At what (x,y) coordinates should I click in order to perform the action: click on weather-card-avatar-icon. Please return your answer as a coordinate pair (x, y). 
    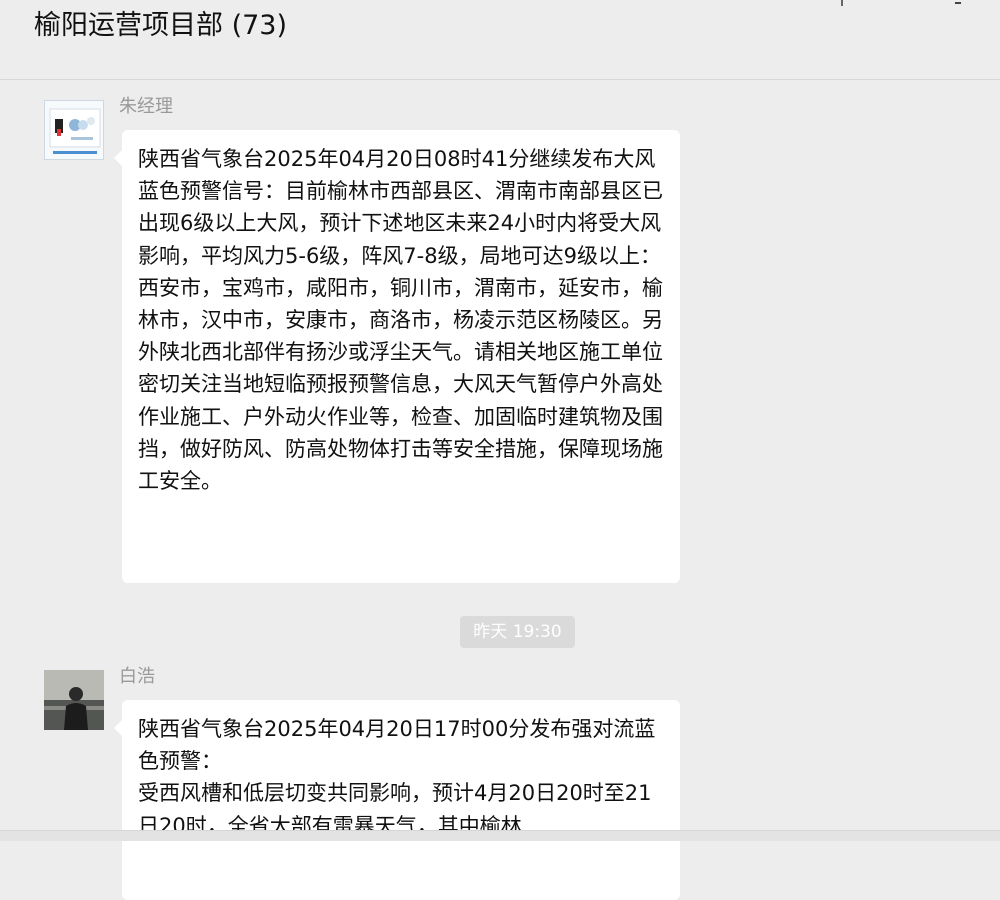
    Looking at the image, I should click on (74, 130).